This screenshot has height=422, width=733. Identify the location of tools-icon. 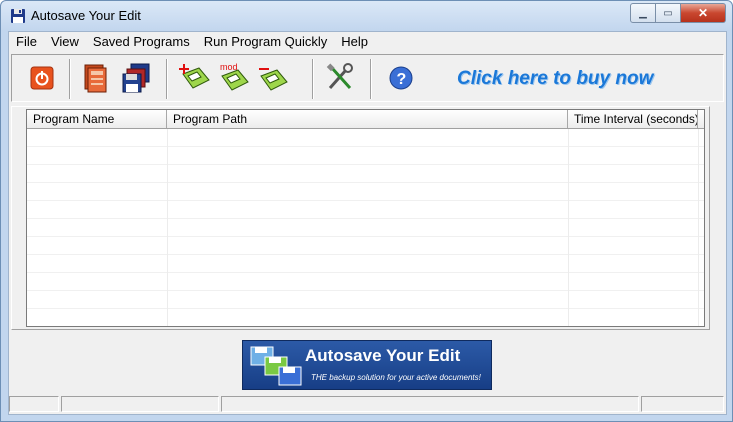
(339, 76).